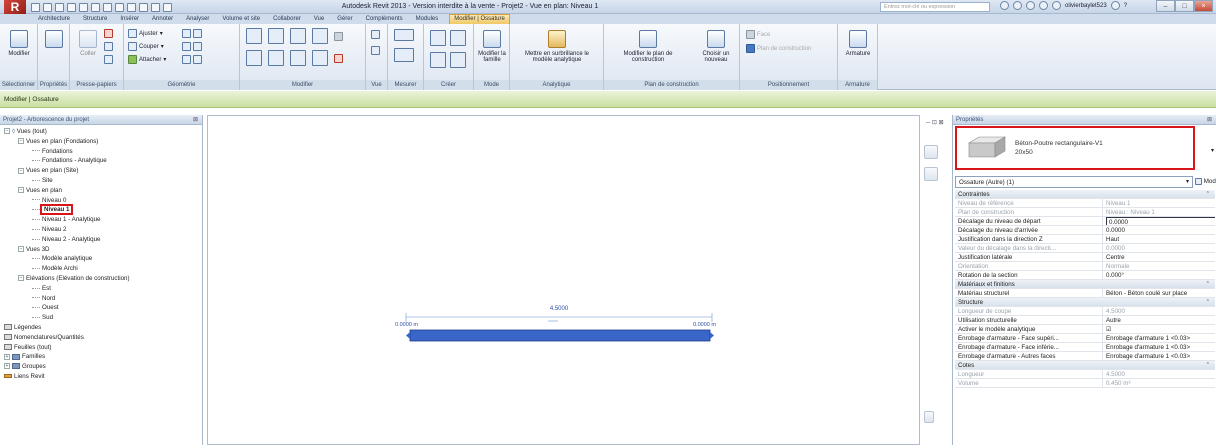 The width and height of the screenshot is (1216, 448). What do you see at coordinates (1085, 284) in the screenshot?
I see `property-category: Matériaux et finitions ⌃` at bounding box center [1085, 284].